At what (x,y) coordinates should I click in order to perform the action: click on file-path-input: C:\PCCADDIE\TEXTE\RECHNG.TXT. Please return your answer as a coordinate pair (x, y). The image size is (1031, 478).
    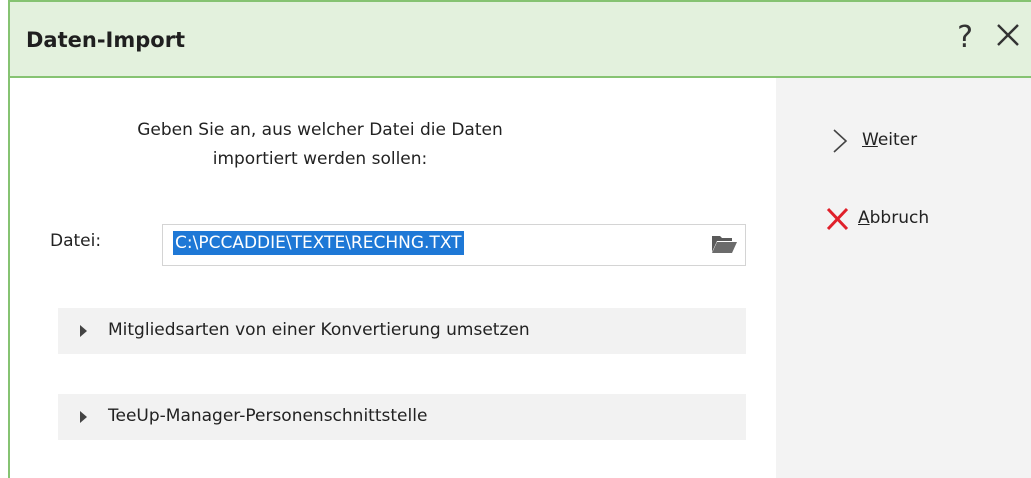
    Looking at the image, I should click on (454, 245).